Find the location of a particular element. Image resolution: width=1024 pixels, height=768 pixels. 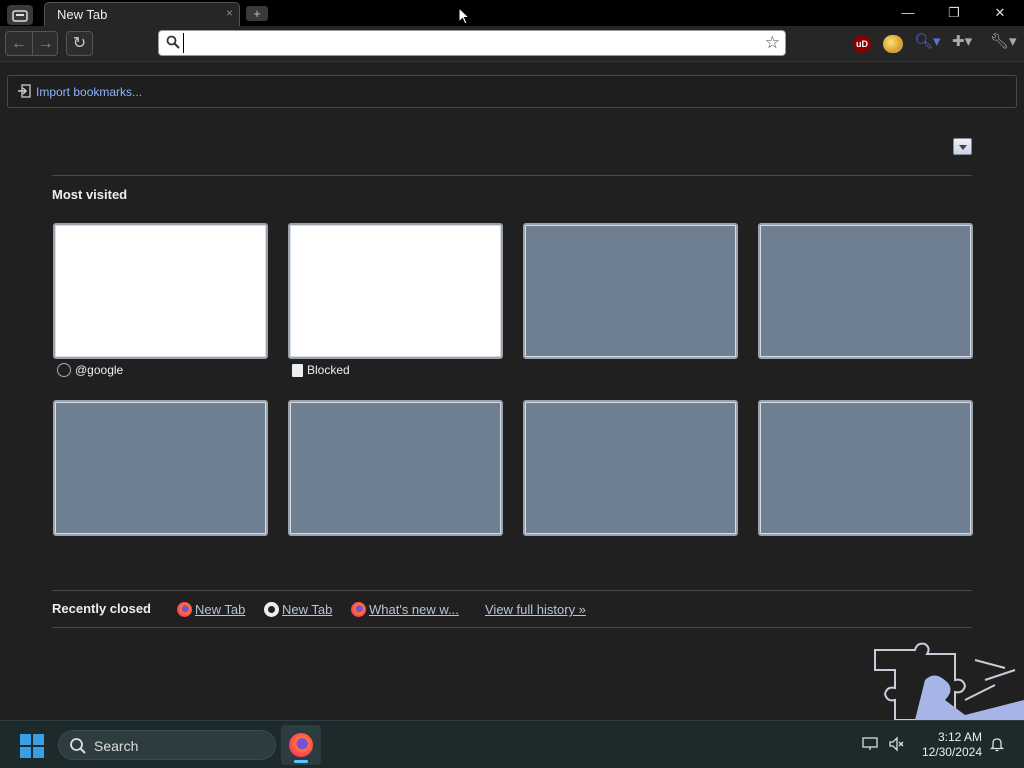

mouse-cursor-icon is located at coordinates (464, 16).